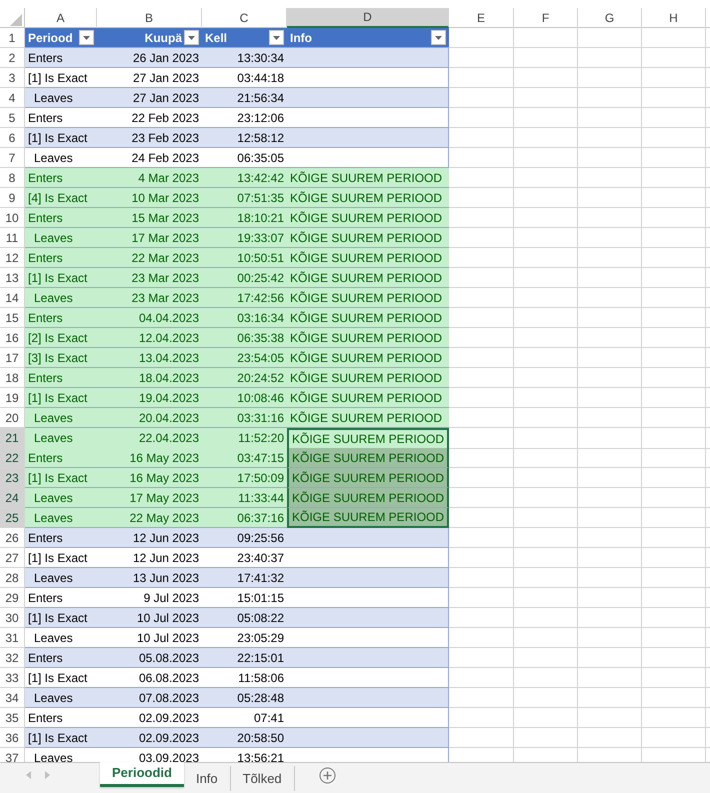 This screenshot has height=793, width=710. Describe the element at coordinates (149, 338) in the screenshot. I see `table-cell: 12.04.2023` at that location.